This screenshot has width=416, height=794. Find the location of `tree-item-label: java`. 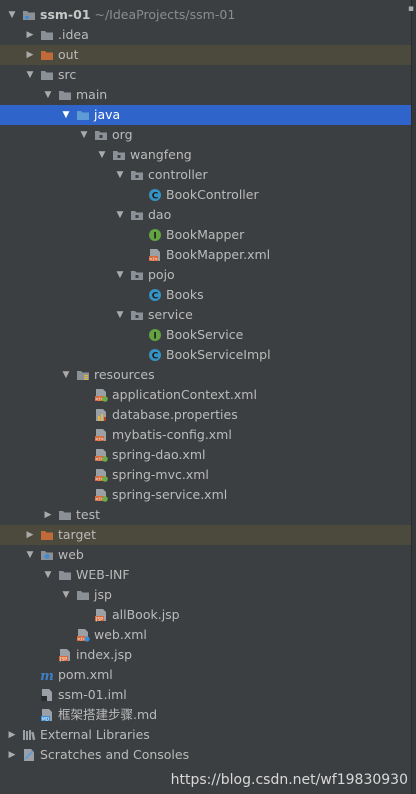

tree-item-label: java is located at coordinates (107, 115).